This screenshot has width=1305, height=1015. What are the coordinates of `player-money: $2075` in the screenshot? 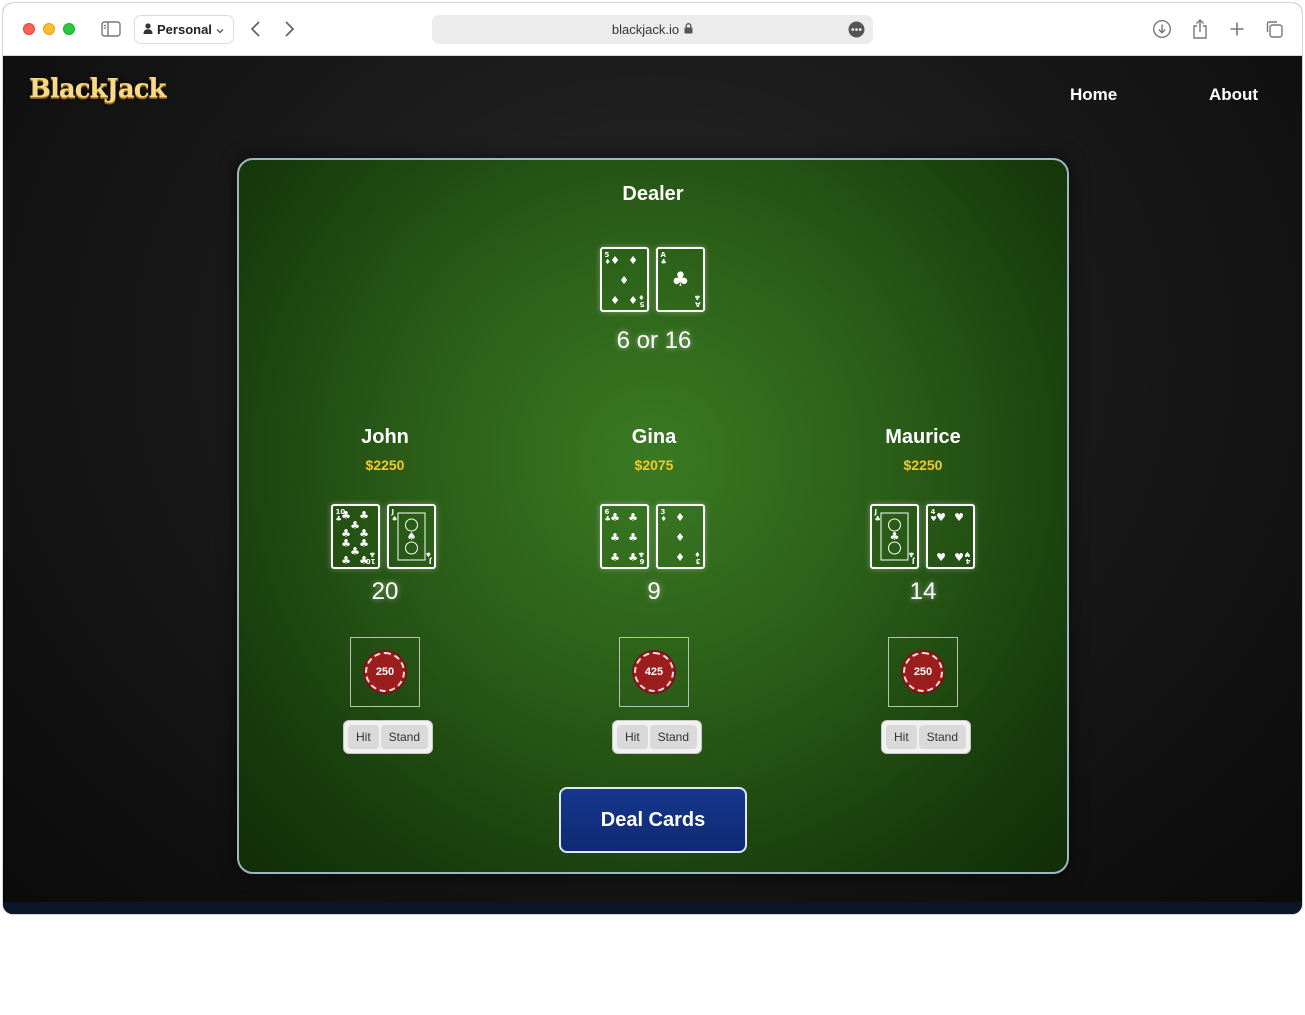 It's located at (654, 465).